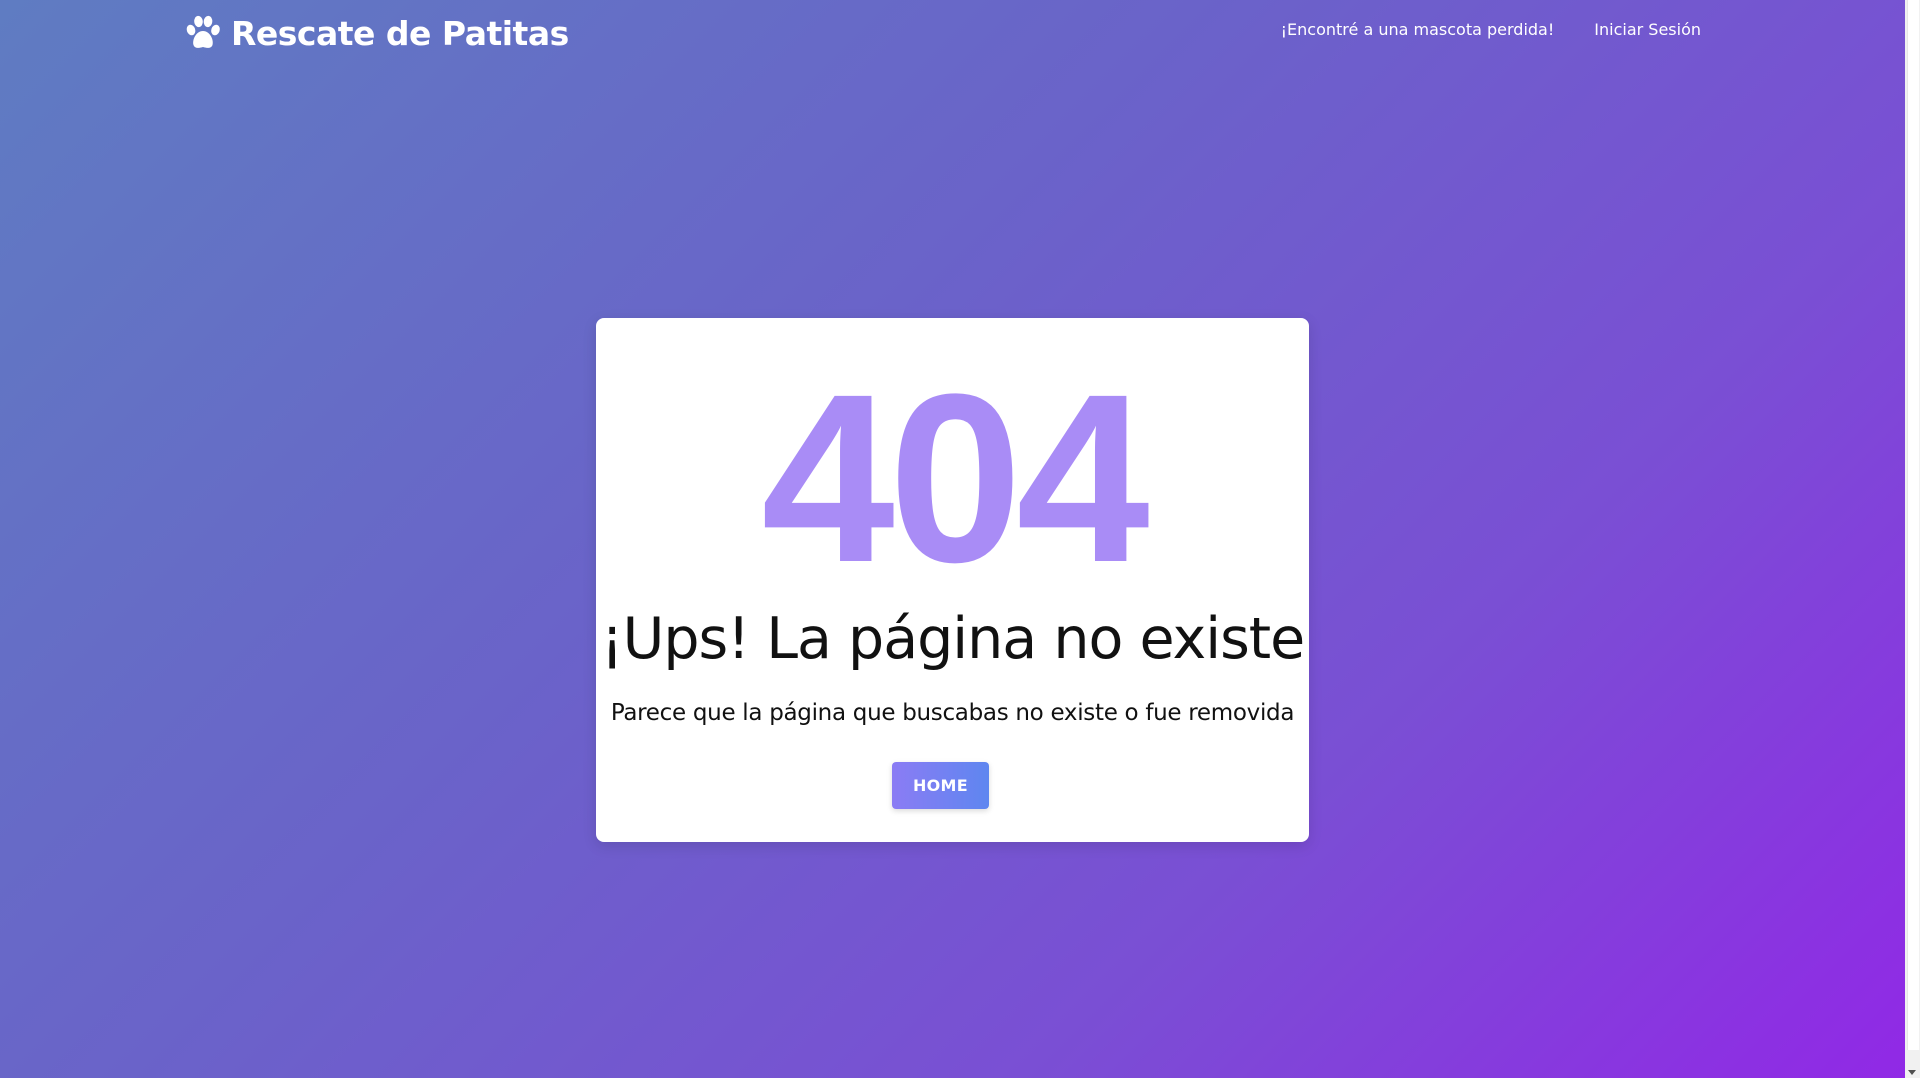 The width and height of the screenshot is (1920, 1078). What do you see at coordinates (955, 478) in the screenshot?
I see `error-code: 404` at bounding box center [955, 478].